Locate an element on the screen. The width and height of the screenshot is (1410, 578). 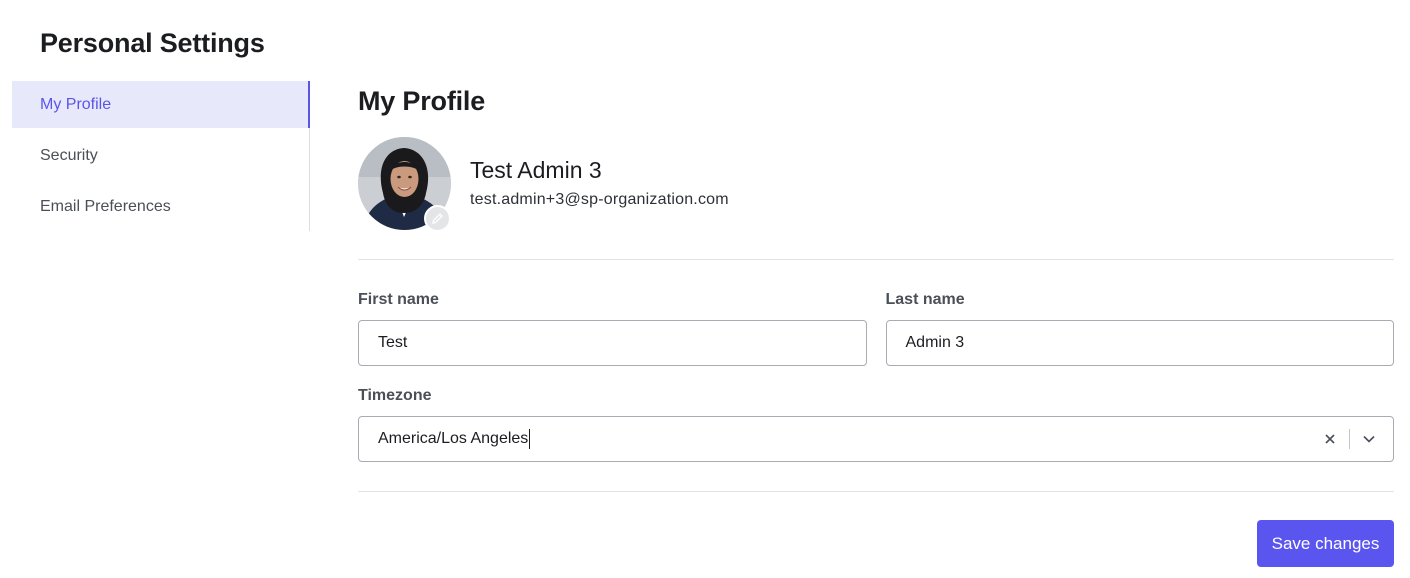
save-changes-button: Save changes is located at coordinates (1325, 543).